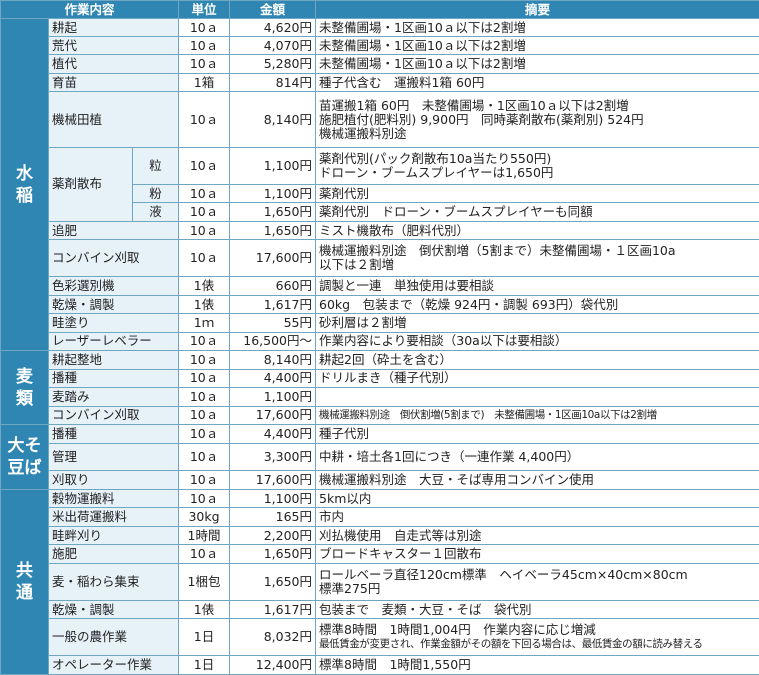  Describe the element at coordinates (204, 304) in the screenshot. I see `unit: 1俵` at that location.